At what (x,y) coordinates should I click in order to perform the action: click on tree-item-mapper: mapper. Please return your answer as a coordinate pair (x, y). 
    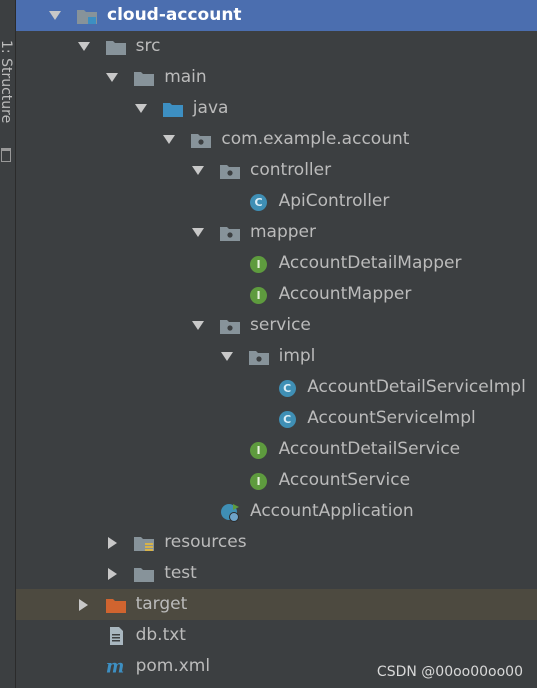
    Looking at the image, I should click on (276, 232).